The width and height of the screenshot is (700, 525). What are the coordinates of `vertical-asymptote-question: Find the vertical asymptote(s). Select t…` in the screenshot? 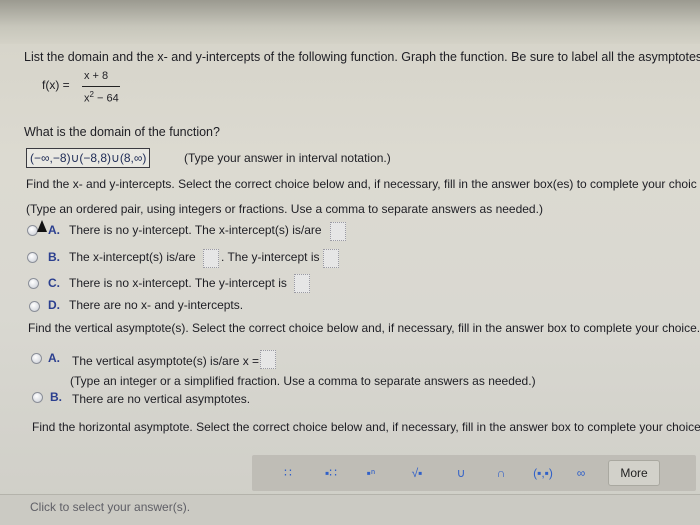 It's located at (364, 328).